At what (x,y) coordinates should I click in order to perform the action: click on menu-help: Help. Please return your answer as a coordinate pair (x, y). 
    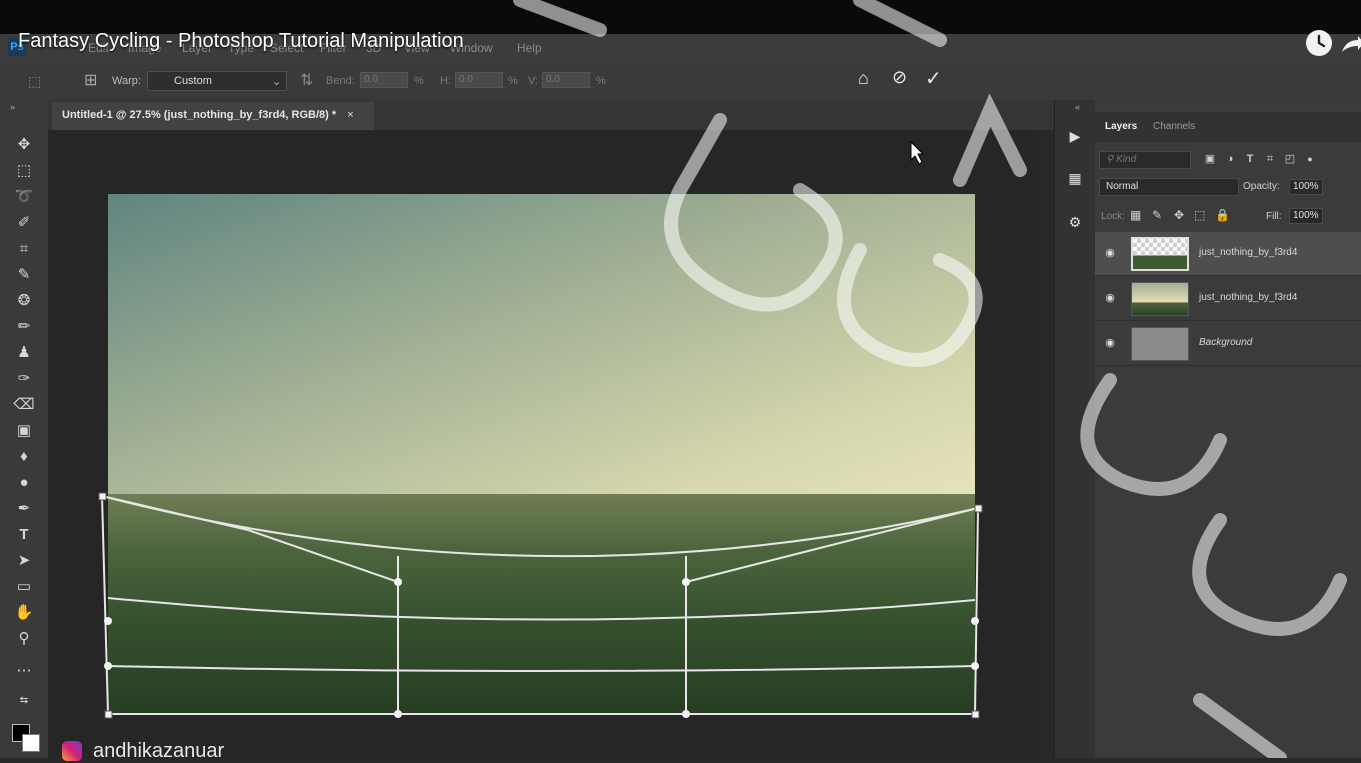
    Looking at the image, I should click on (529, 48).